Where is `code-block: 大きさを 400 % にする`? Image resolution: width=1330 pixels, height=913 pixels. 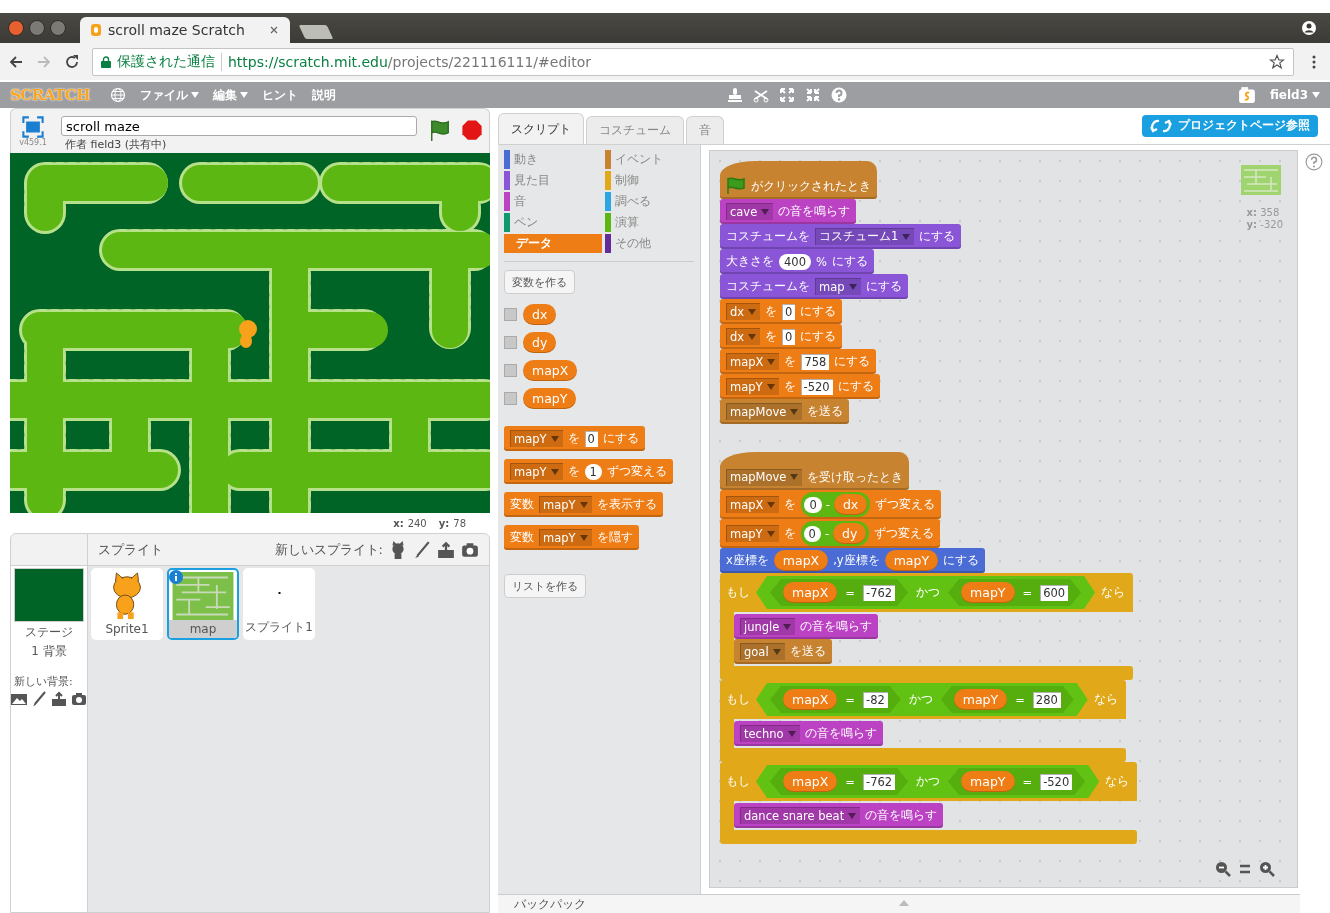 code-block: 大きさを 400 % にする is located at coordinates (797, 261).